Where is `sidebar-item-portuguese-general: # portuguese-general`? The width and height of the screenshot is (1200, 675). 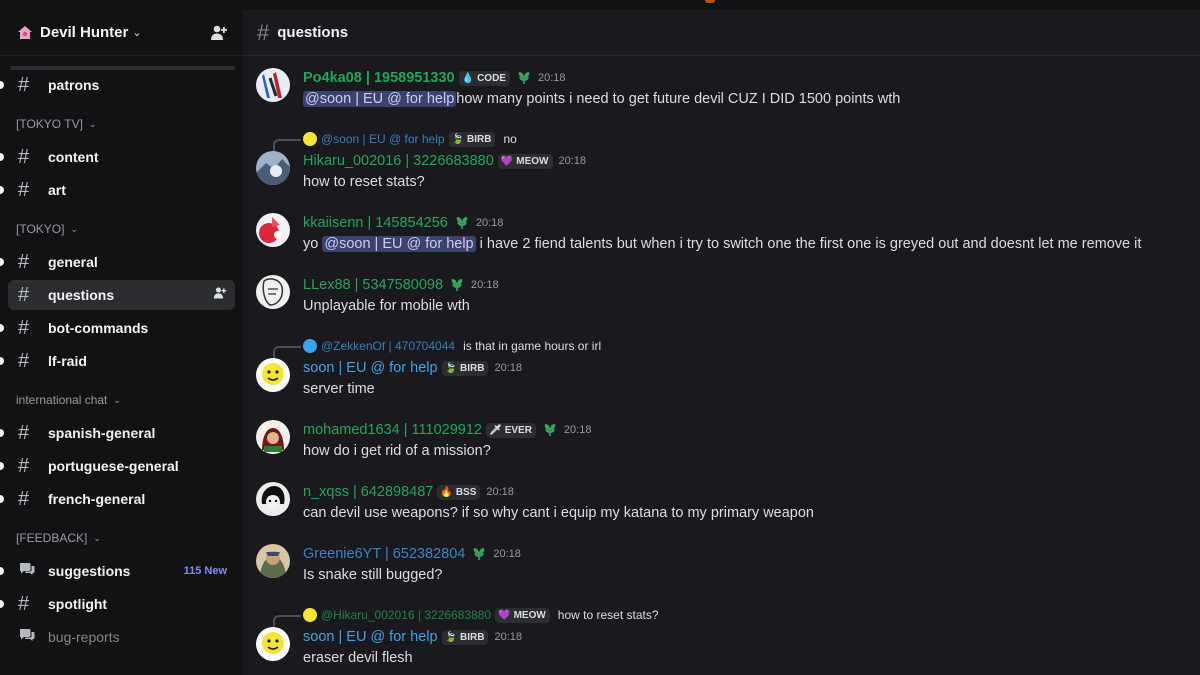 sidebar-item-portuguese-general: # portuguese-general is located at coordinates (117, 466).